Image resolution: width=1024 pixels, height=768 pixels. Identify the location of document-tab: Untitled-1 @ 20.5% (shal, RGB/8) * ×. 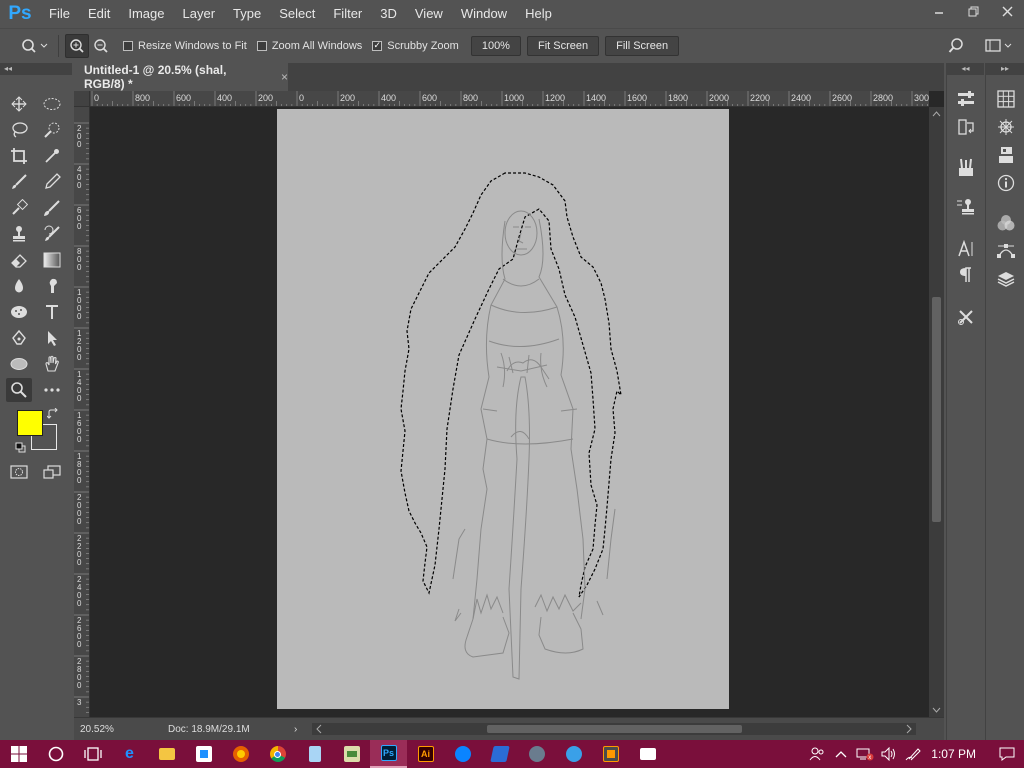
(181, 77).